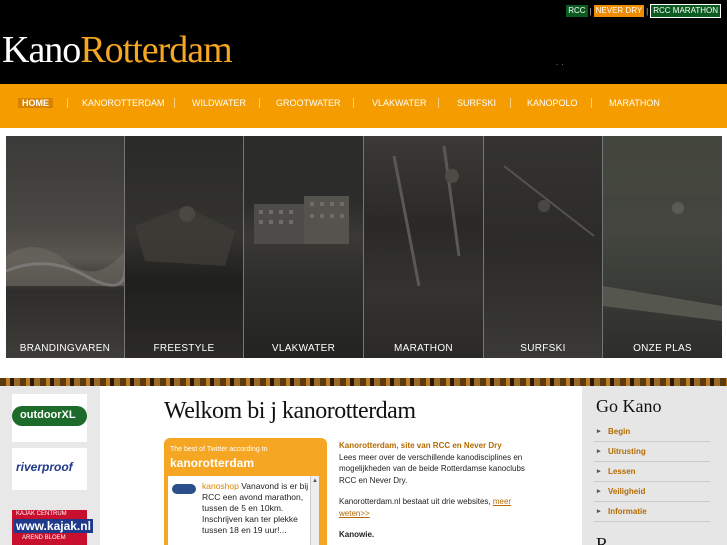  What do you see at coordinates (212, 463) in the screenshot?
I see `twitter-account: kanorotterdam` at bounding box center [212, 463].